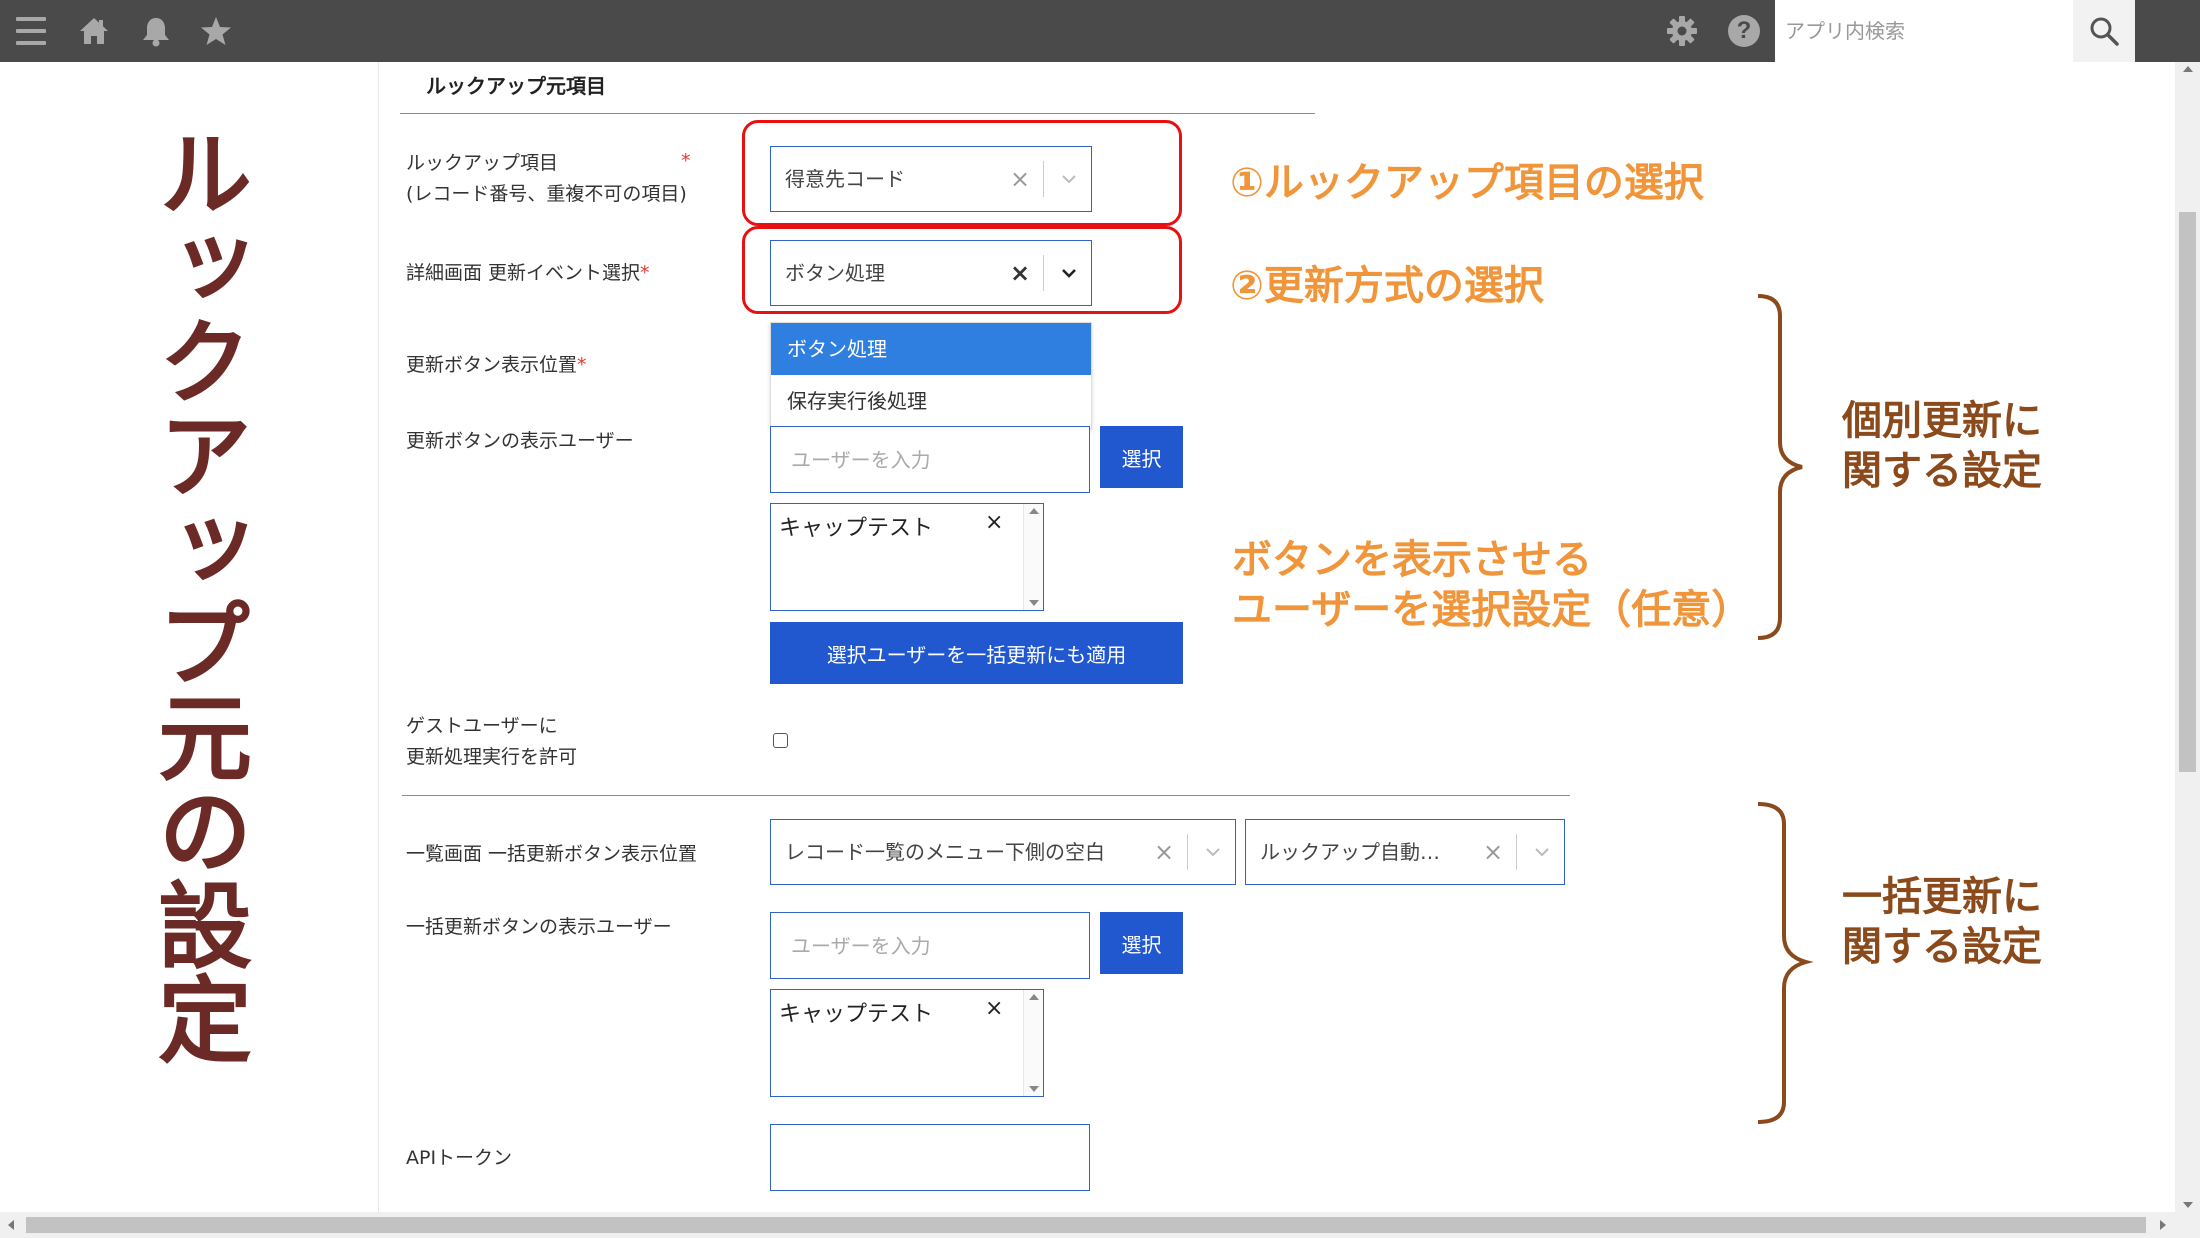  Describe the element at coordinates (196, 595) in the screenshot. I see `left-panel-title: ルックアップ元の設定` at that location.